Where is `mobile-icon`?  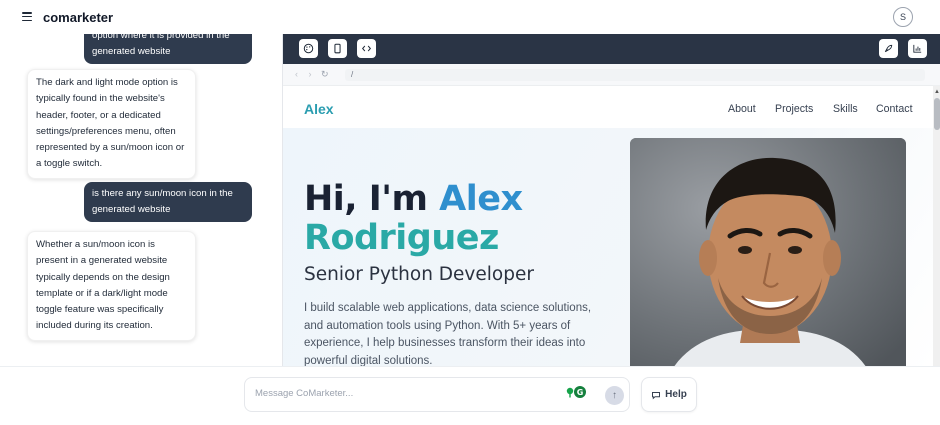
mobile-icon is located at coordinates (337, 48).